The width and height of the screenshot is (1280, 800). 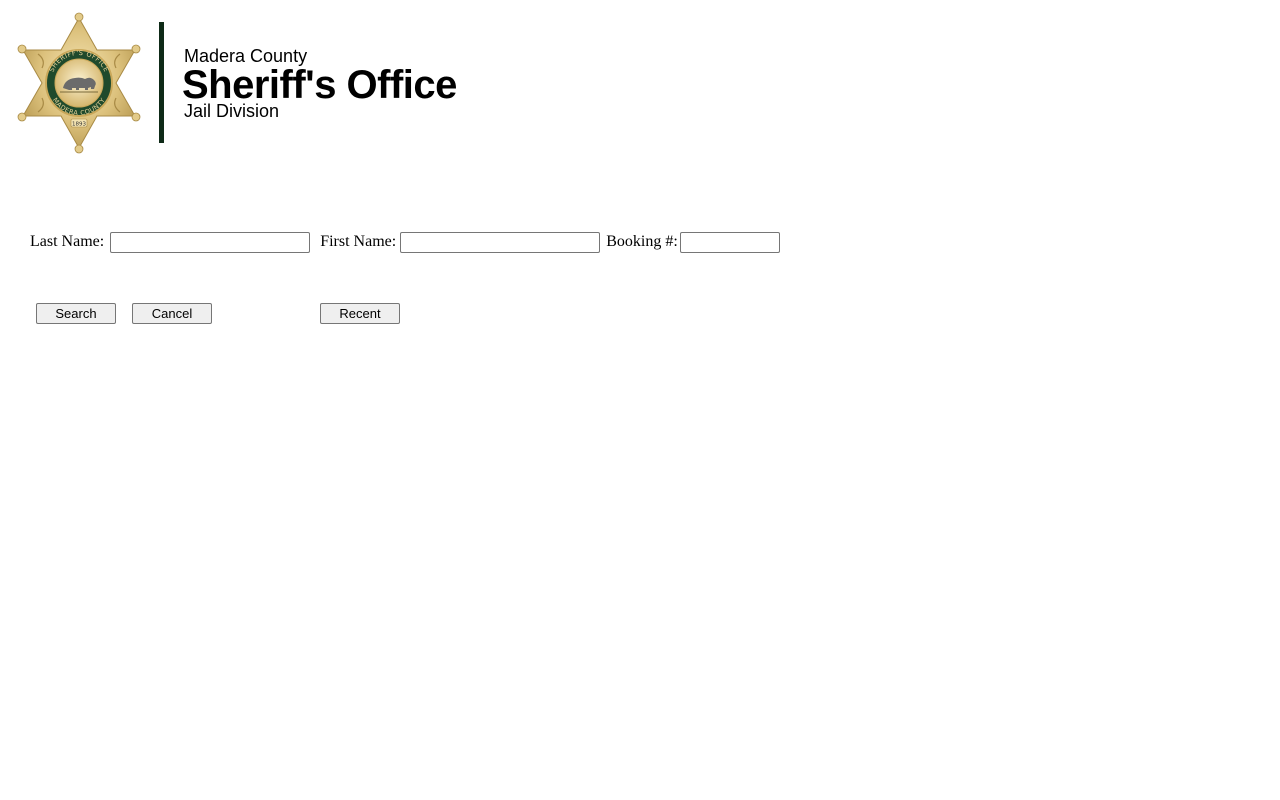 I want to click on search-form: Last Name: First Name: Booking #:, so click(x=405, y=242).